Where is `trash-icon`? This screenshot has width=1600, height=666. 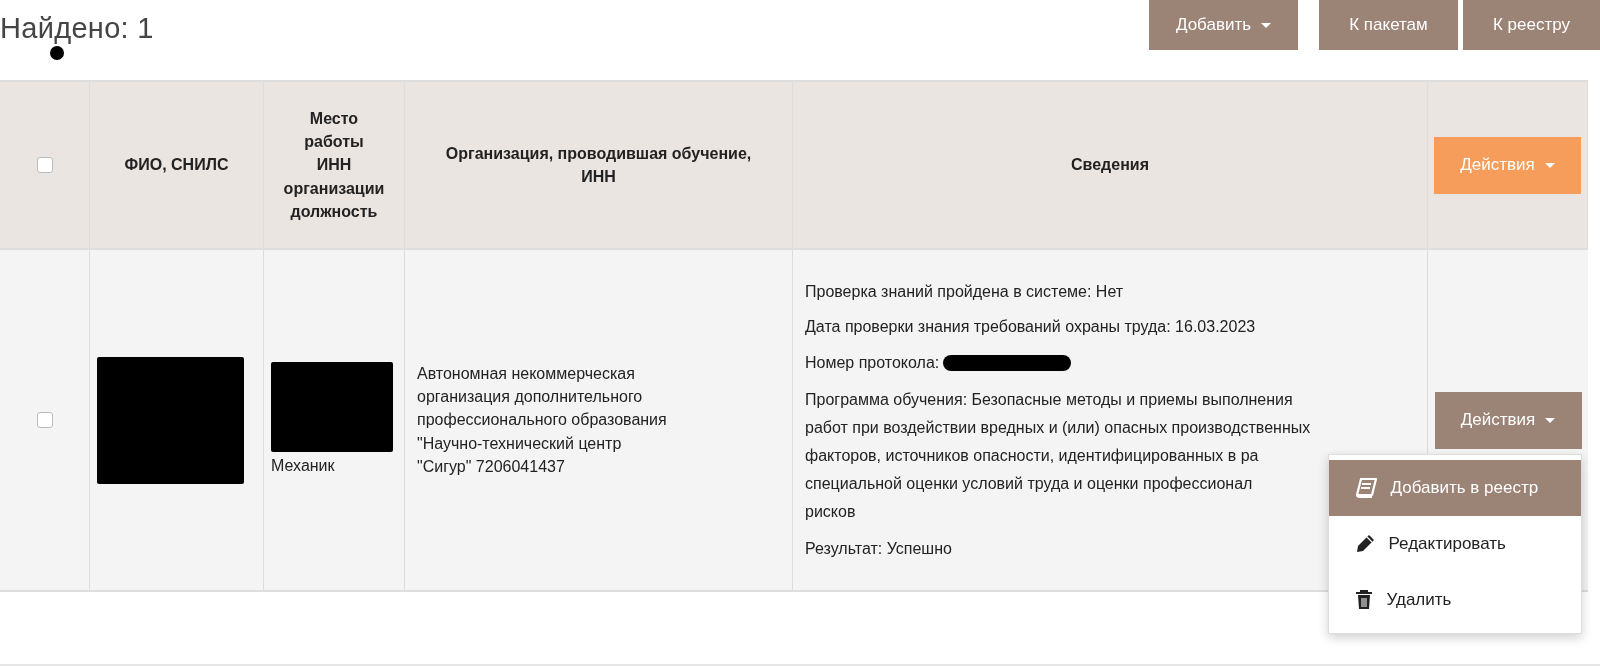
trash-icon is located at coordinates (1363, 599).